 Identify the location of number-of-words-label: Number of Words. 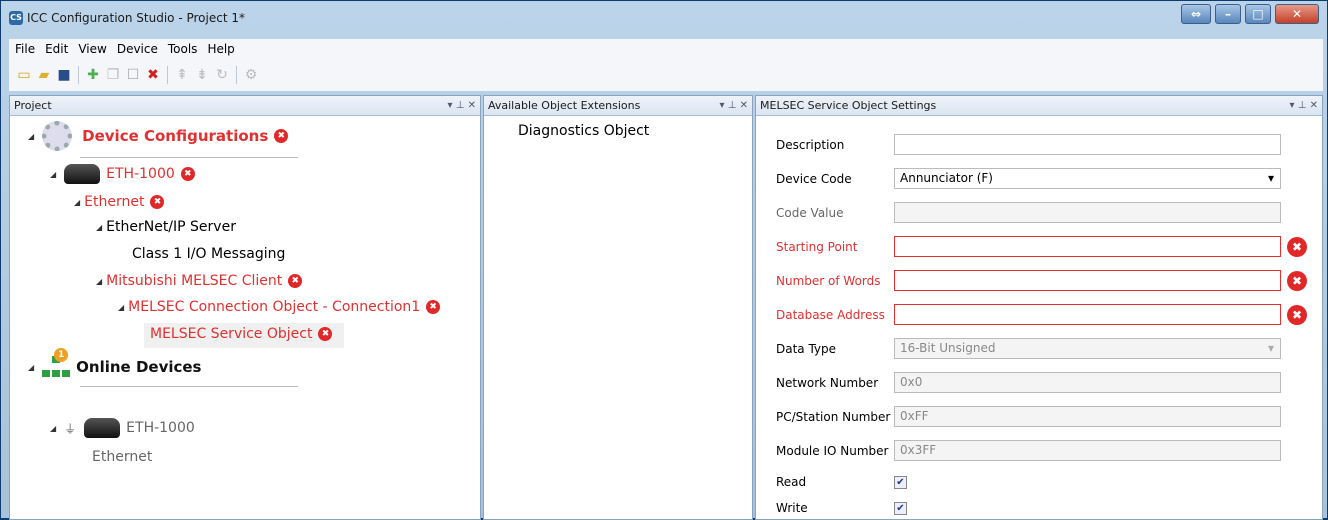
(828, 281).